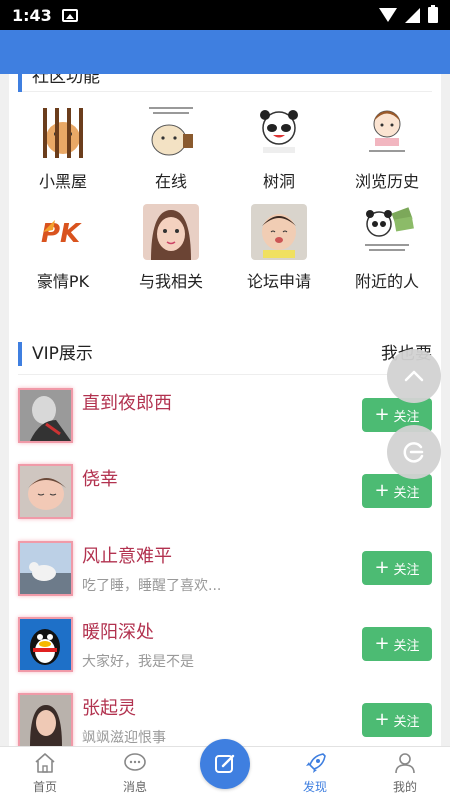 The height and width of the screenshot is (800, 450). What do you see at coordinates (433, 14) in the screenshot?
I see `battery-icon` at bounding box center [433, 14].